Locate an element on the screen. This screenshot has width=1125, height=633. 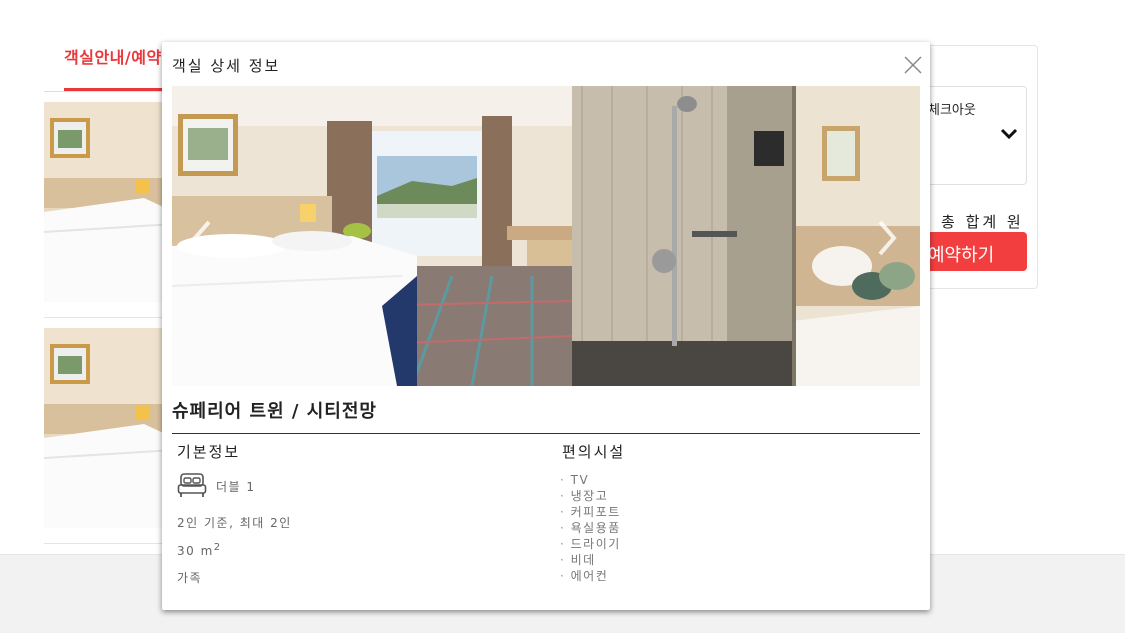
checkout-label: 체크아웃 is located at coordinates (952, 110).